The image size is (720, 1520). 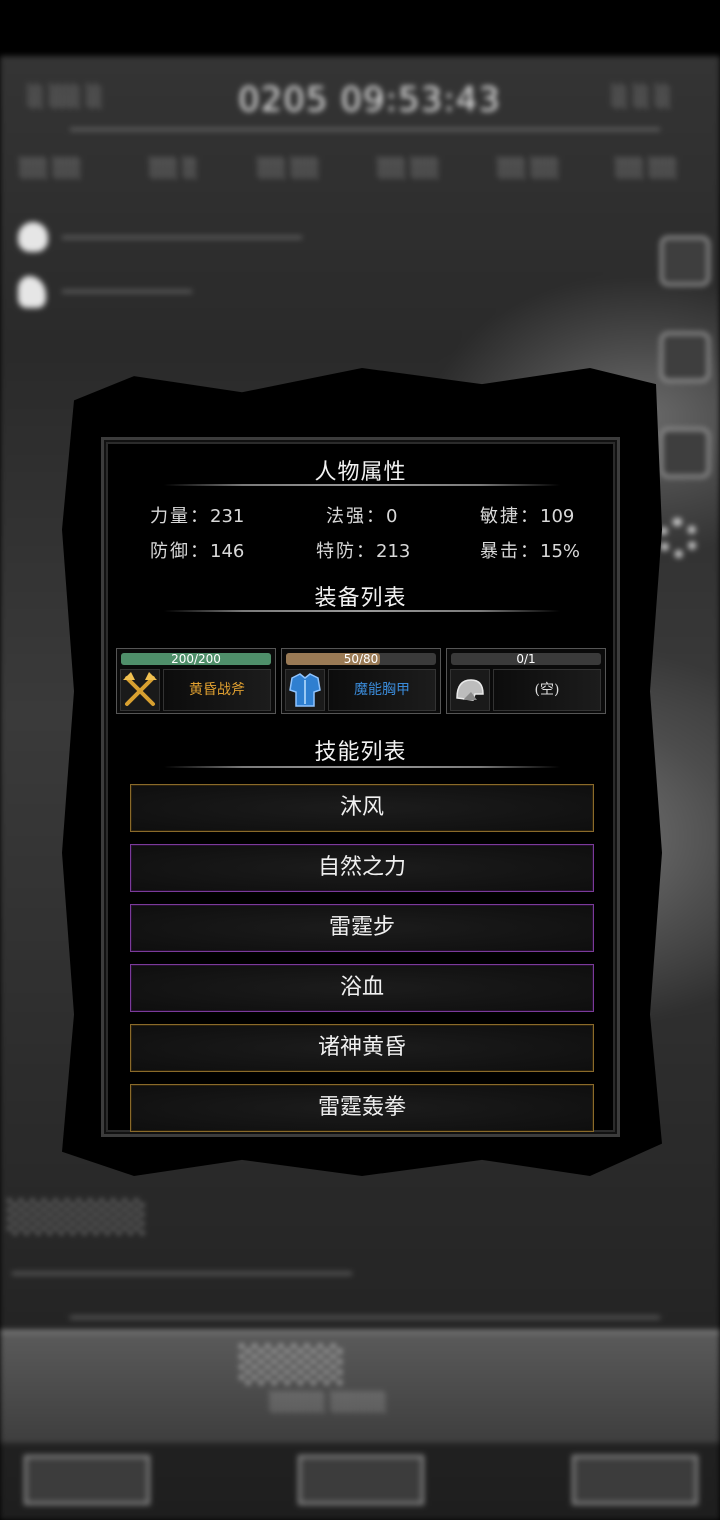 I want to click on blurred-challenge-panel, so click(x=360, y=1386).